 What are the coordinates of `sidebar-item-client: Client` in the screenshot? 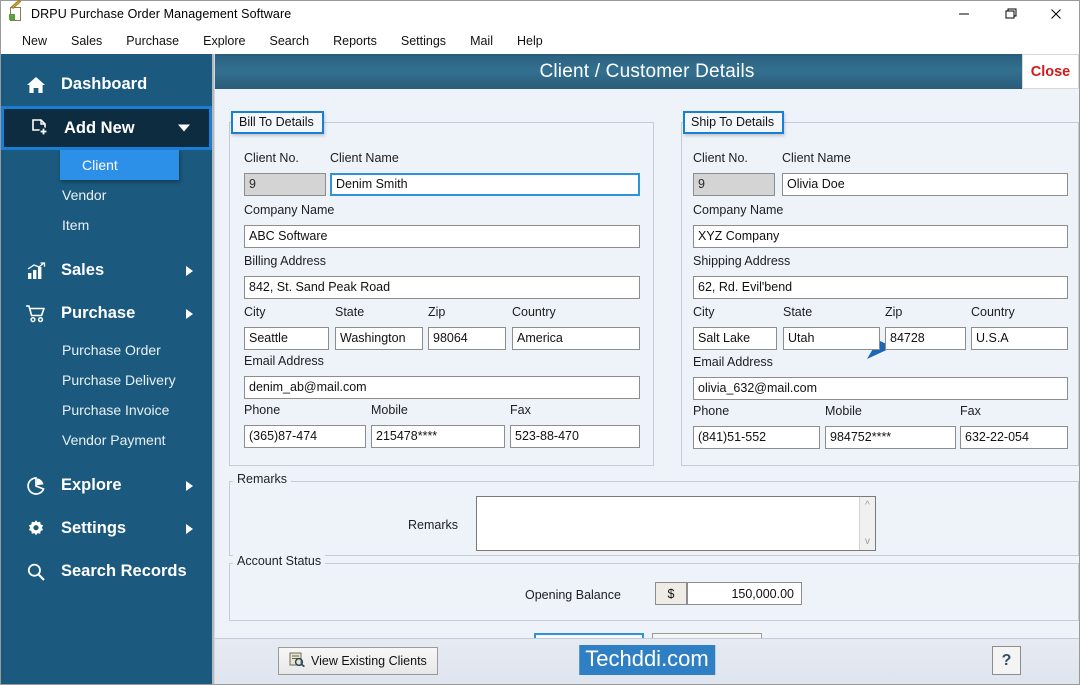 It's located at (119, 165).